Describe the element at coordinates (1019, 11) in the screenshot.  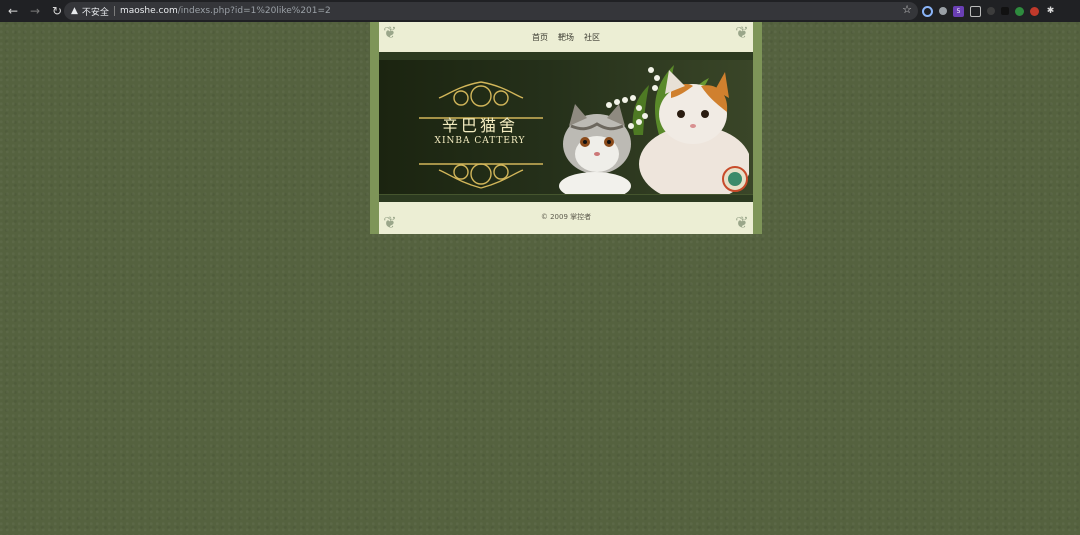
I see `extension-shield-icon` at that location.